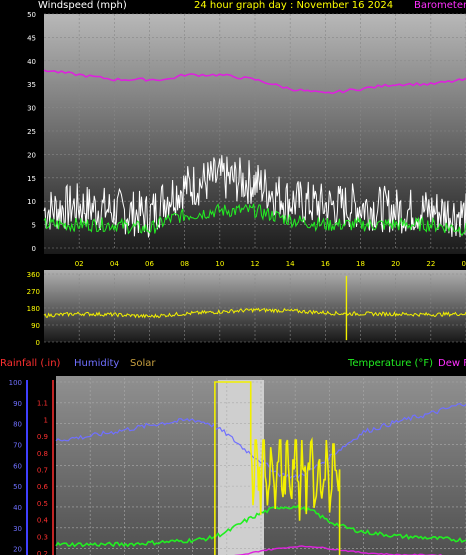 This screenshot has height=555, width=466. I want to click on rainfall-y-tick: 0.6, so click(43, 487).